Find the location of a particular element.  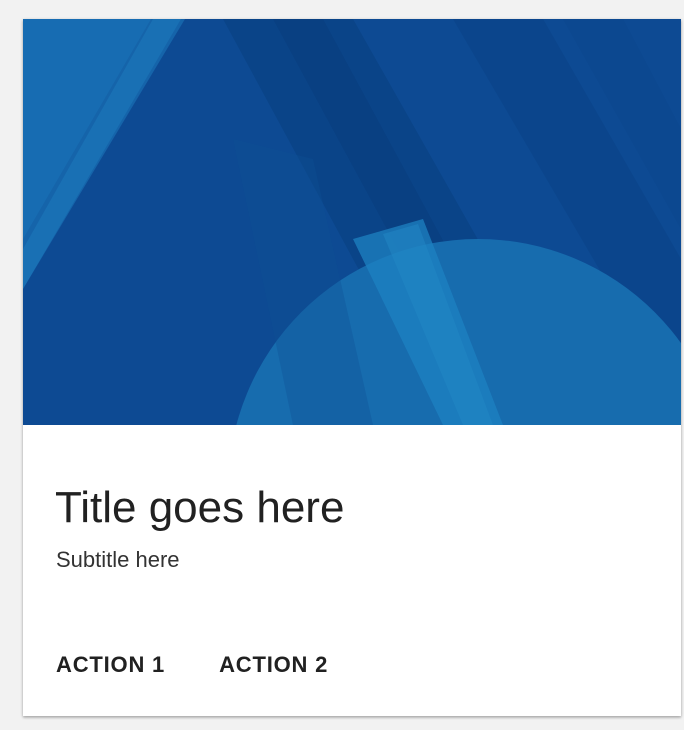

action-2-button: ACTION 2 is located at coordinates (273, 665).